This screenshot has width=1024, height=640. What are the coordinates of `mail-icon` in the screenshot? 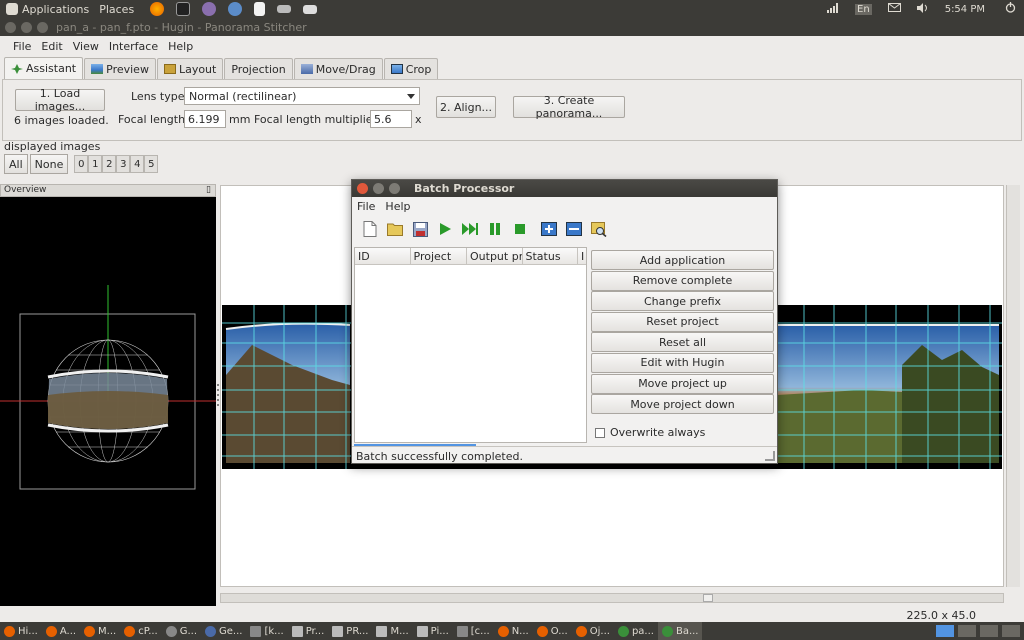 It's located at (894, 9).